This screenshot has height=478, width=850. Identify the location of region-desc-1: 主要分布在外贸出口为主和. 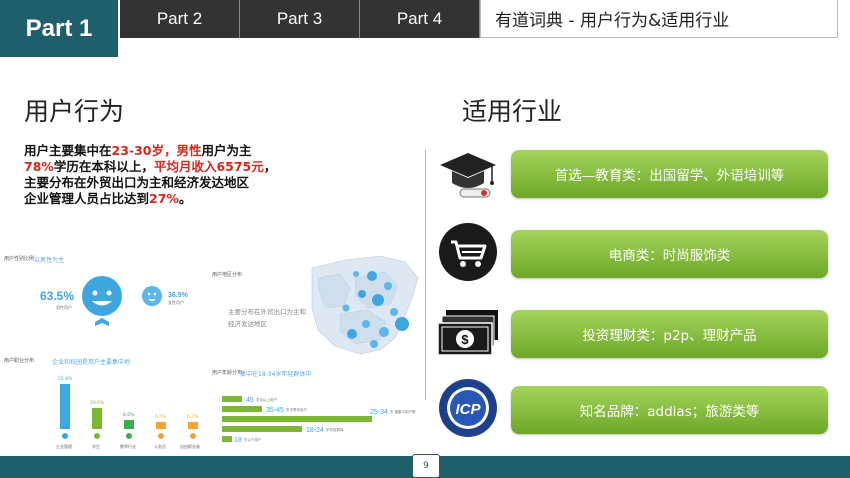
(267, 311).